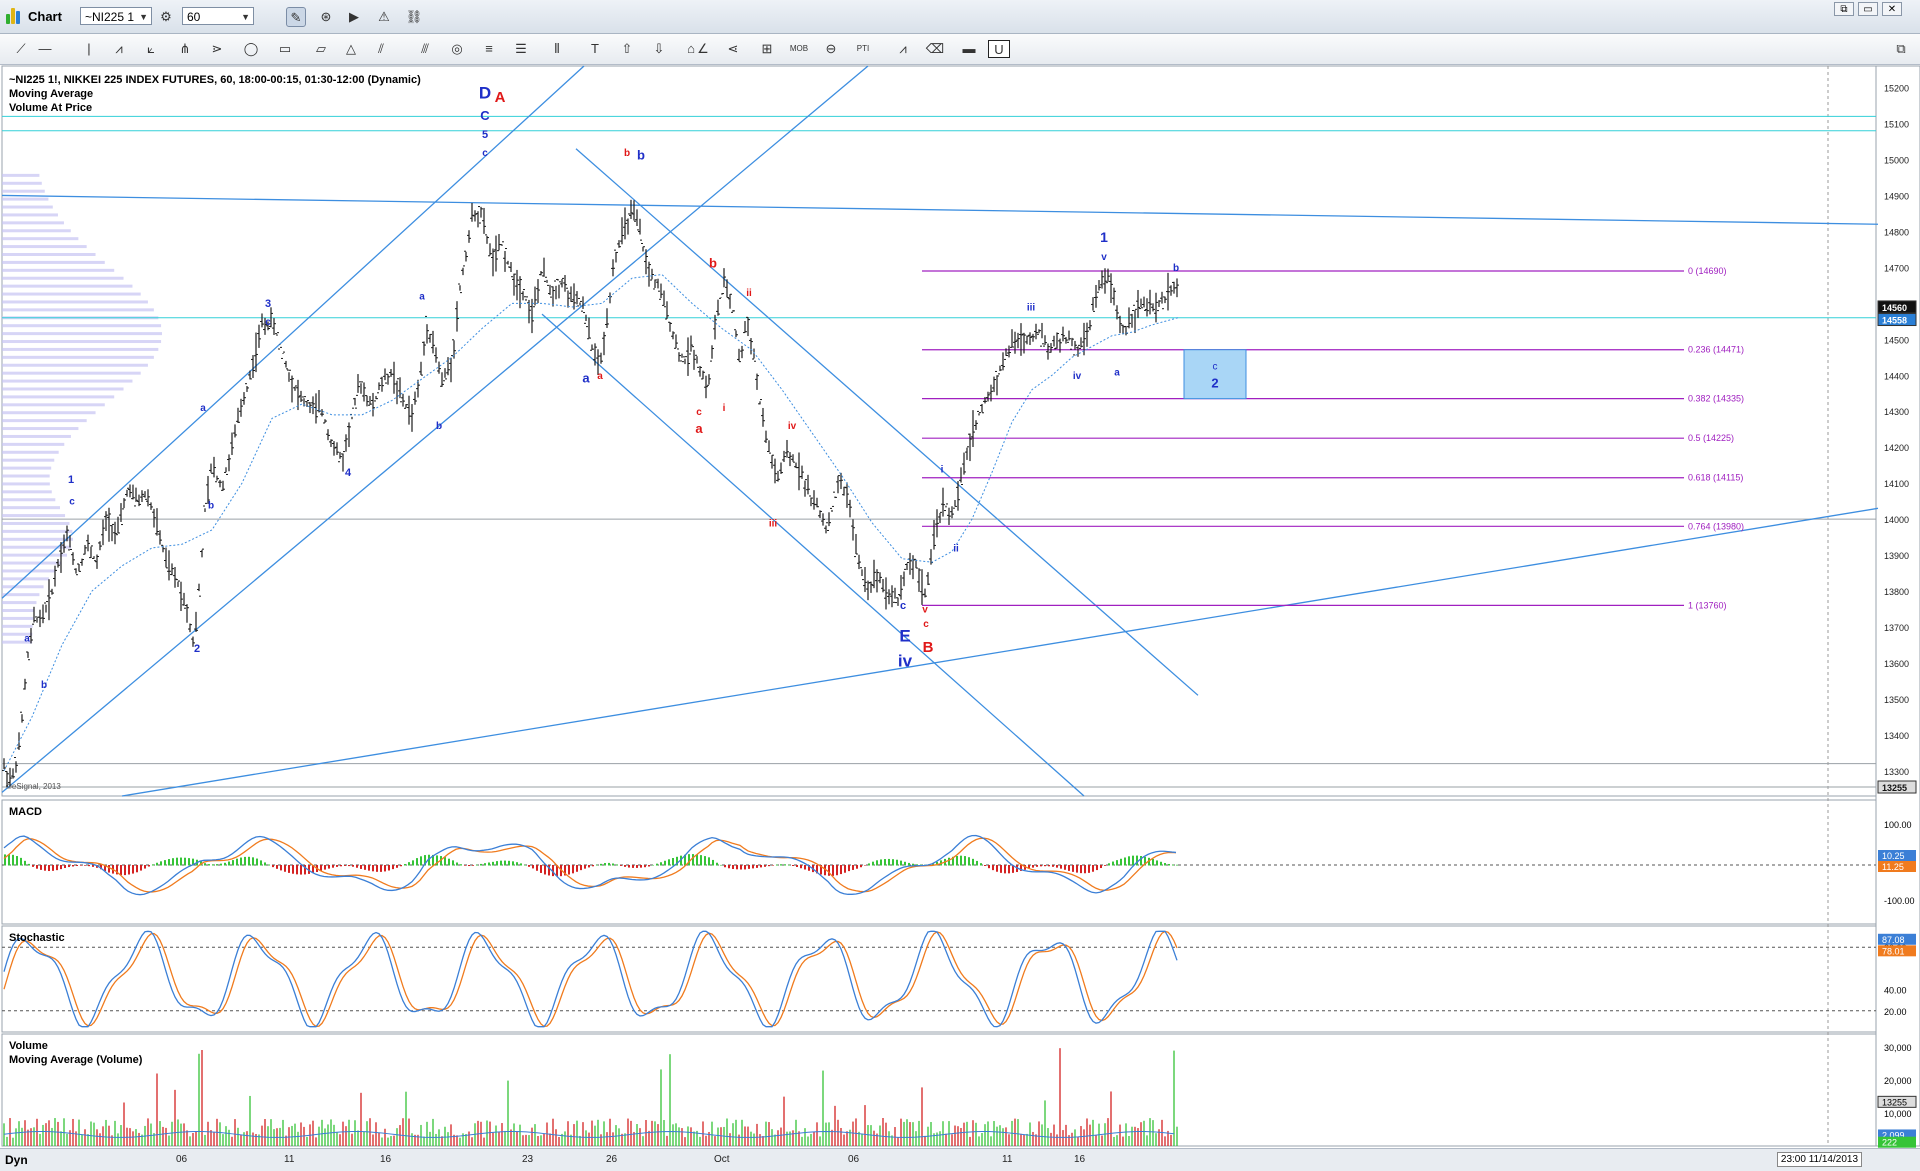  What do you see at coordinates (767, 49) in the screenshot?
I see `grid-tool-icon: ⊞` at bounding box center [767, 49].